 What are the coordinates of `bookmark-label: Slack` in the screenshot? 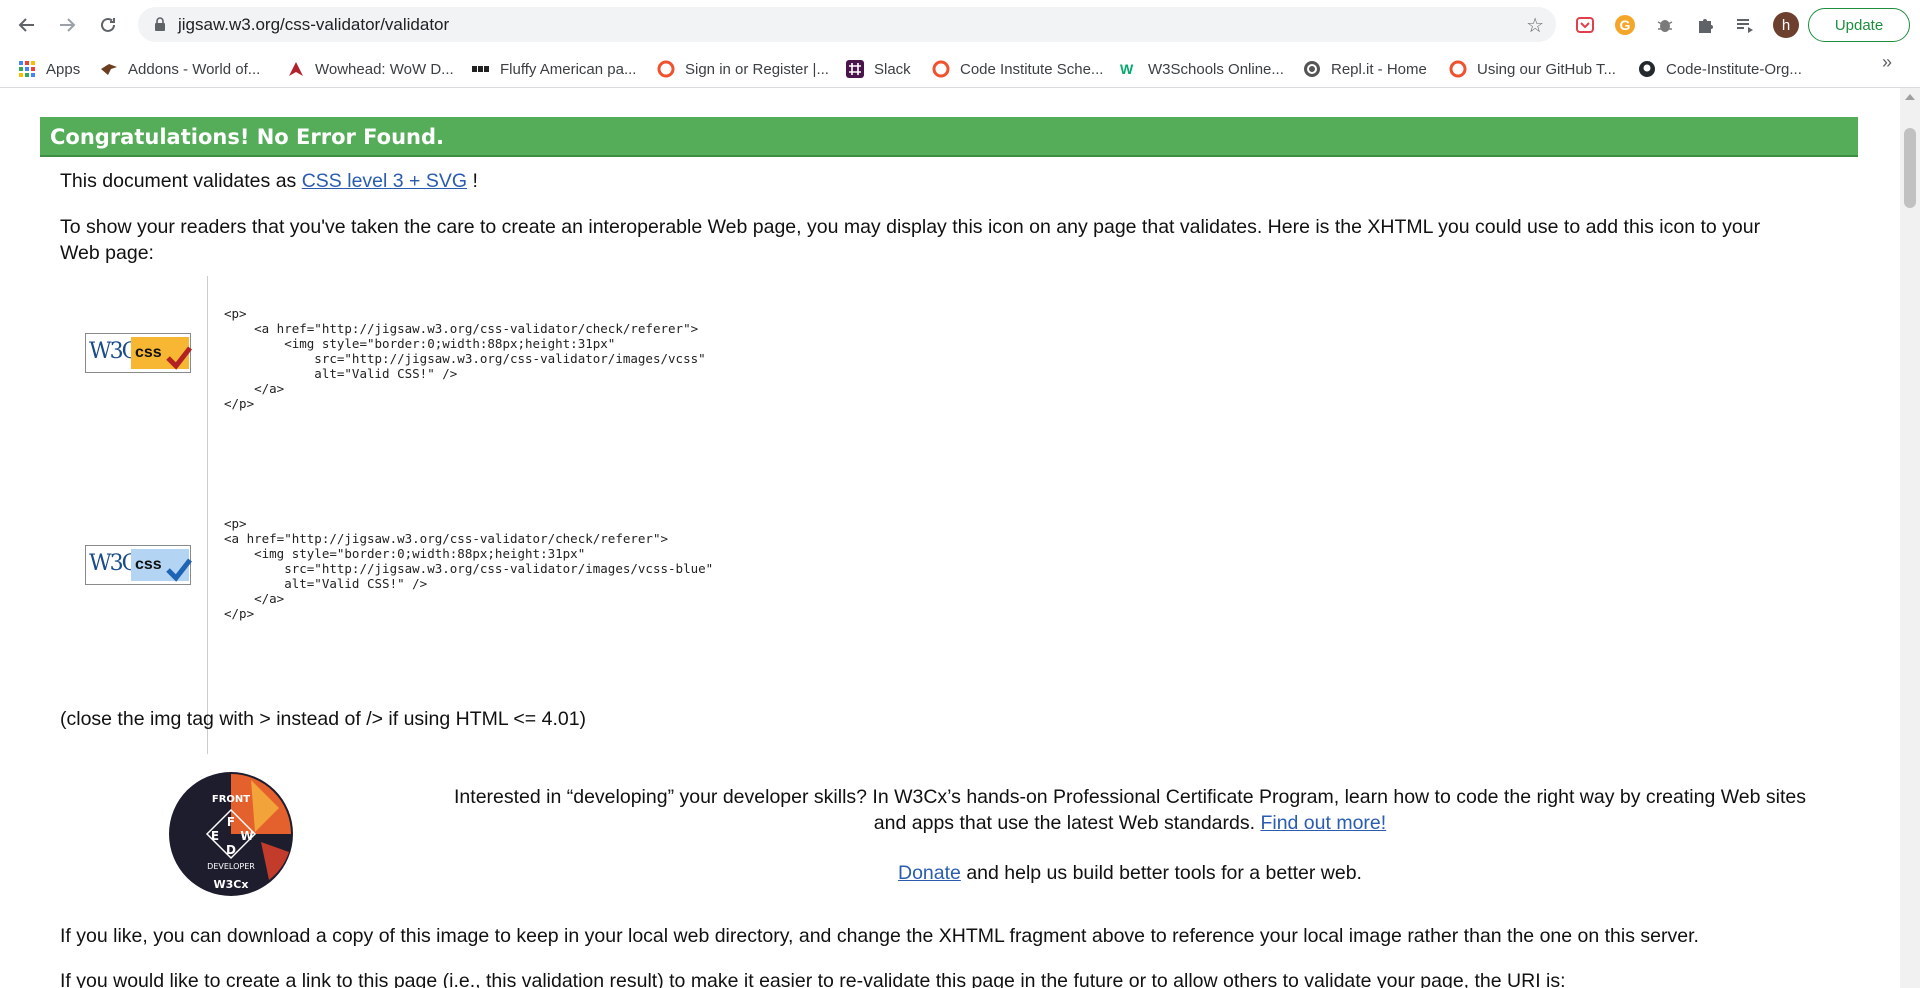 It's located at (892, 69).